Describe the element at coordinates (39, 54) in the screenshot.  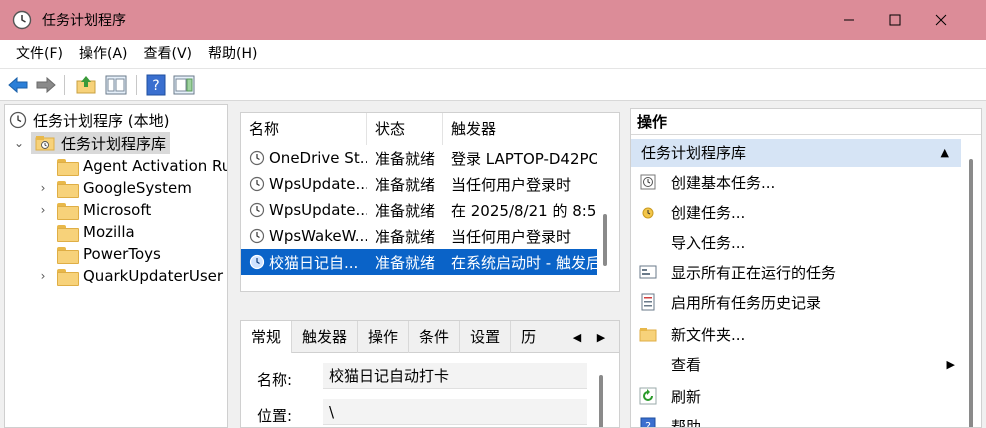
I see `menu-file: 文件(F)` at that location.